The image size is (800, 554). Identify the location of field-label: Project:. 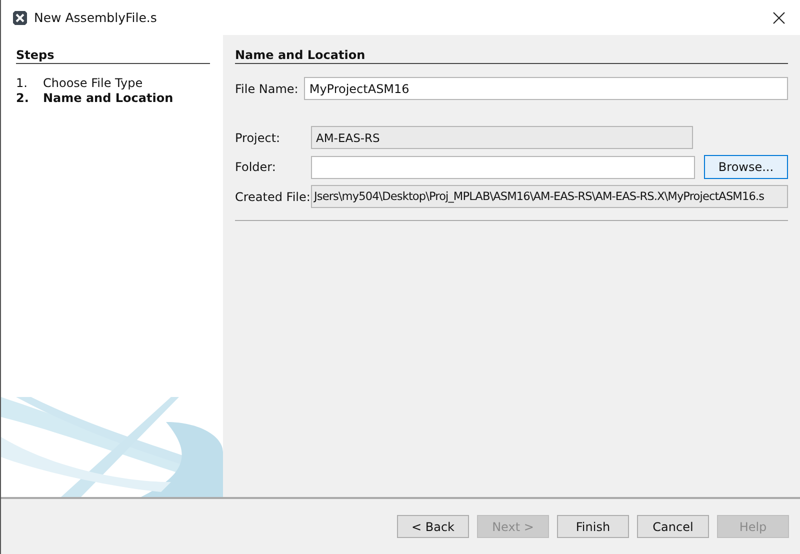
(258, 137).